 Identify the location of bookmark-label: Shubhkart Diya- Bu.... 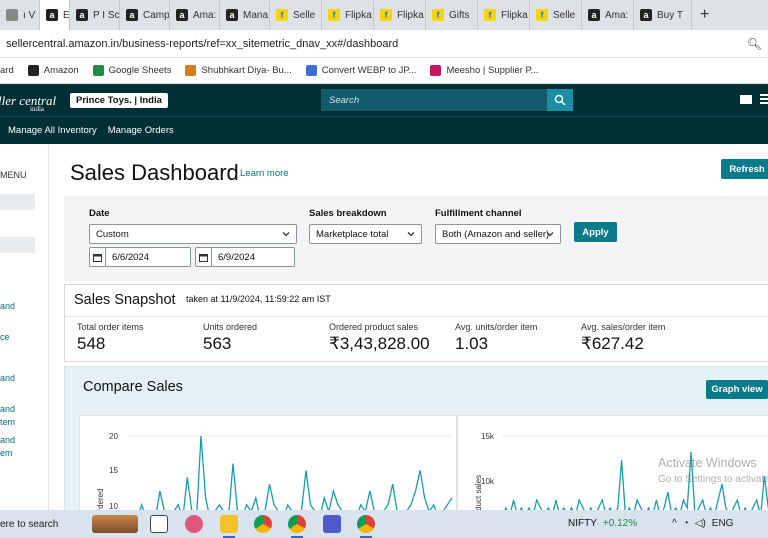
(246, 70).